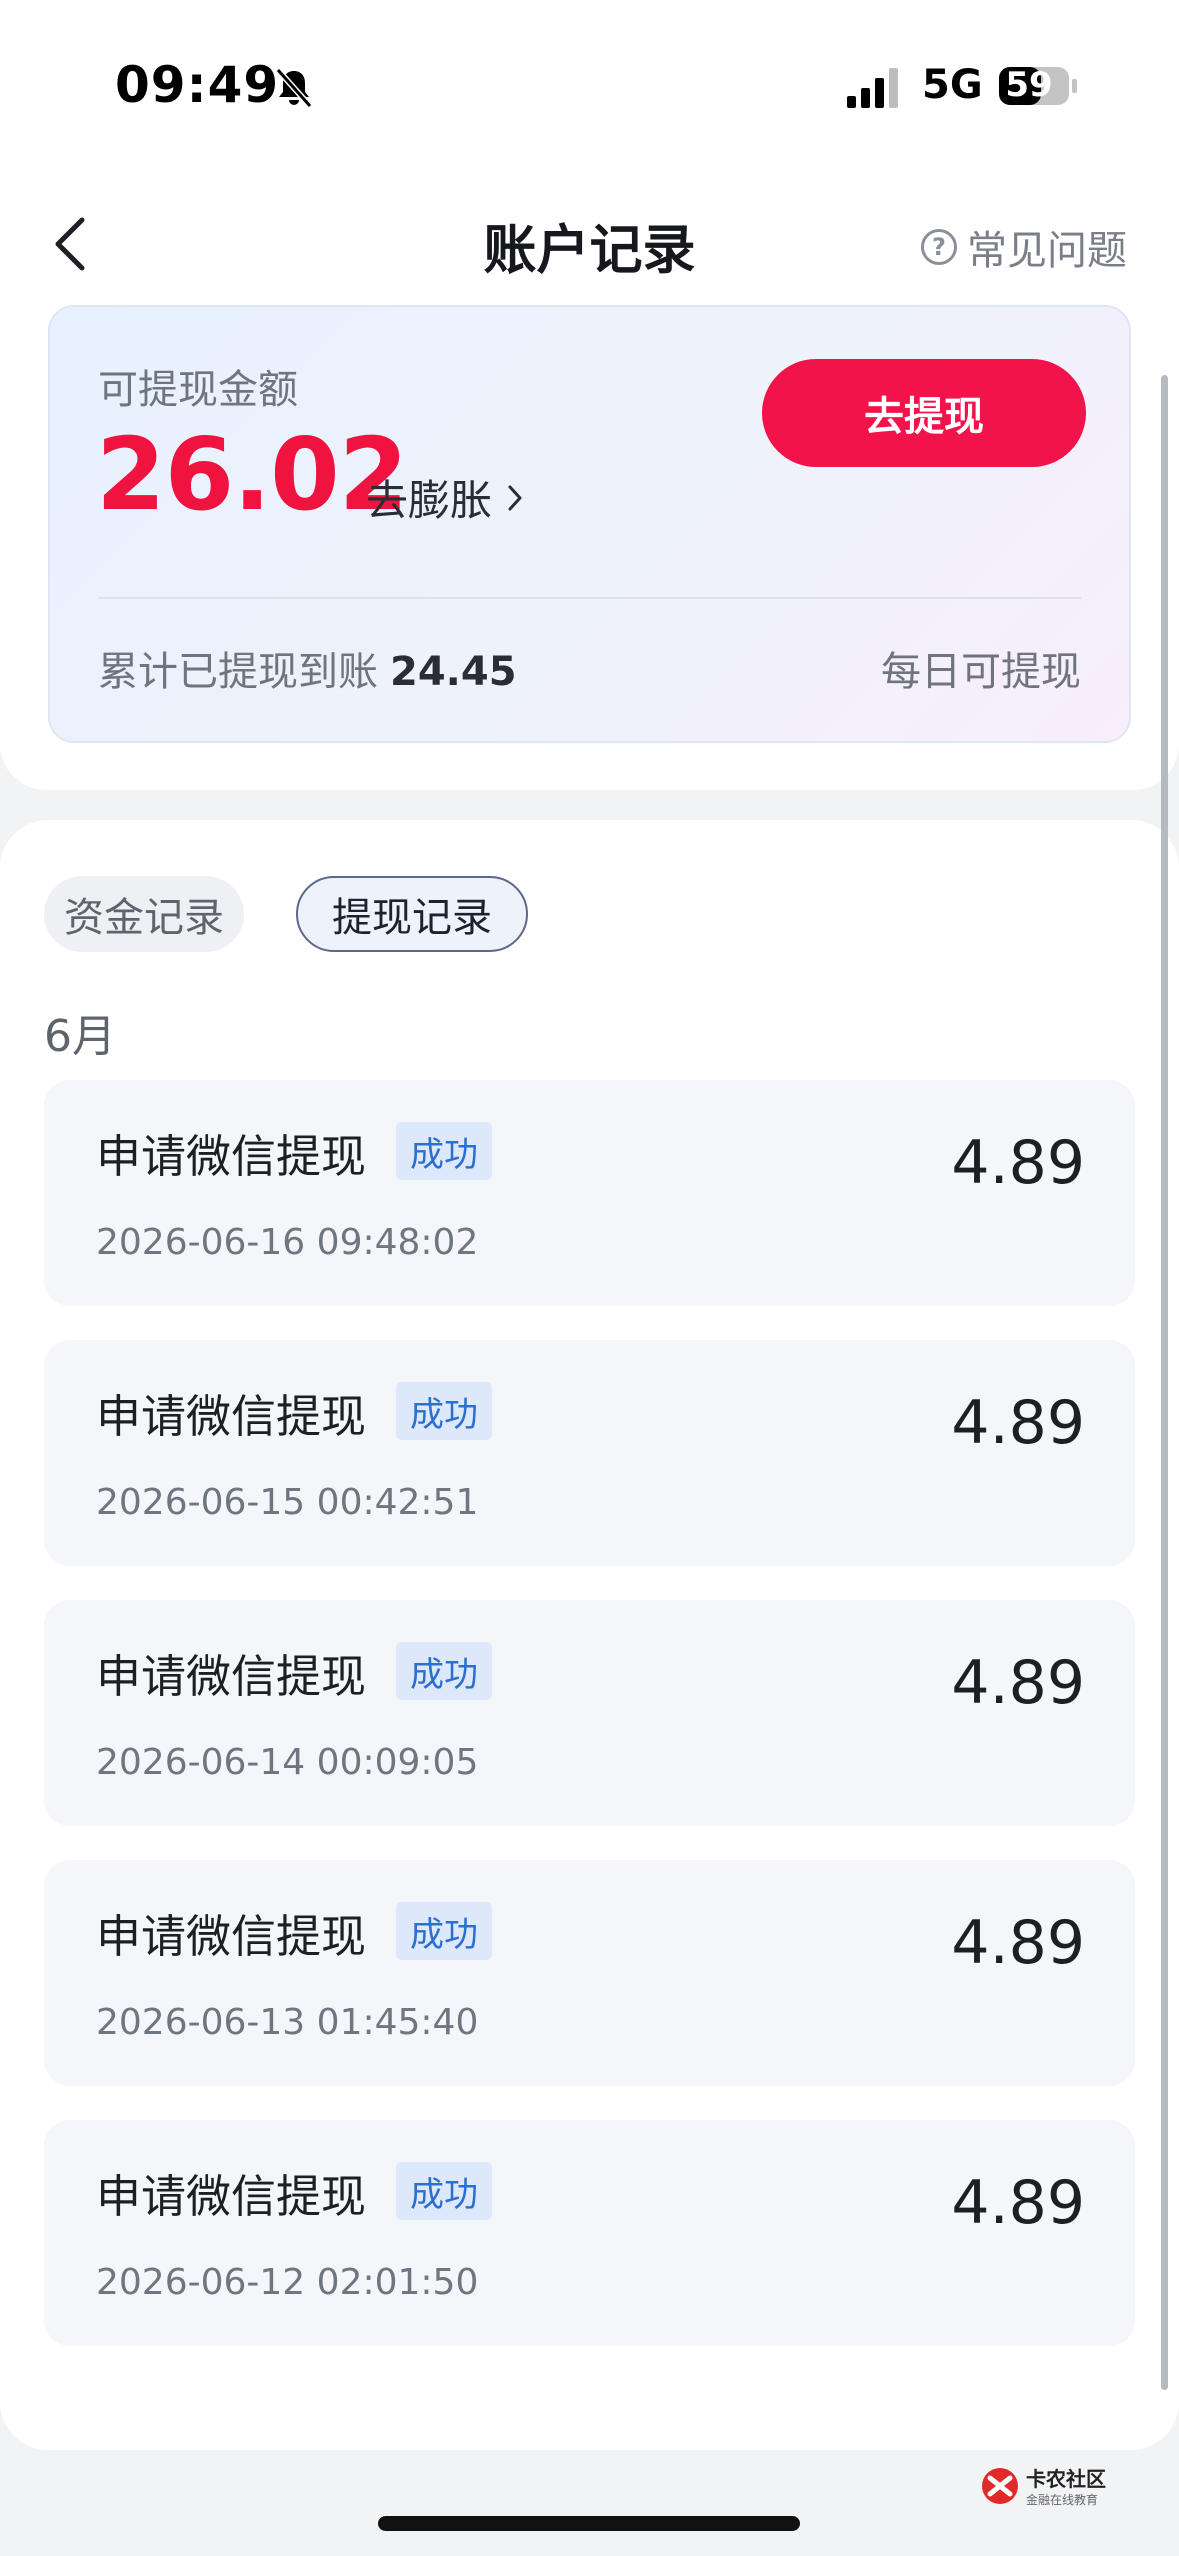 Image resolution: width=1179 pixels, height=2556 pixels. What do you see at coordinates (1066, 2479) in the screenshot?
I see `watermark-name: 卡农社区` at bounding box center [1066, 2479].